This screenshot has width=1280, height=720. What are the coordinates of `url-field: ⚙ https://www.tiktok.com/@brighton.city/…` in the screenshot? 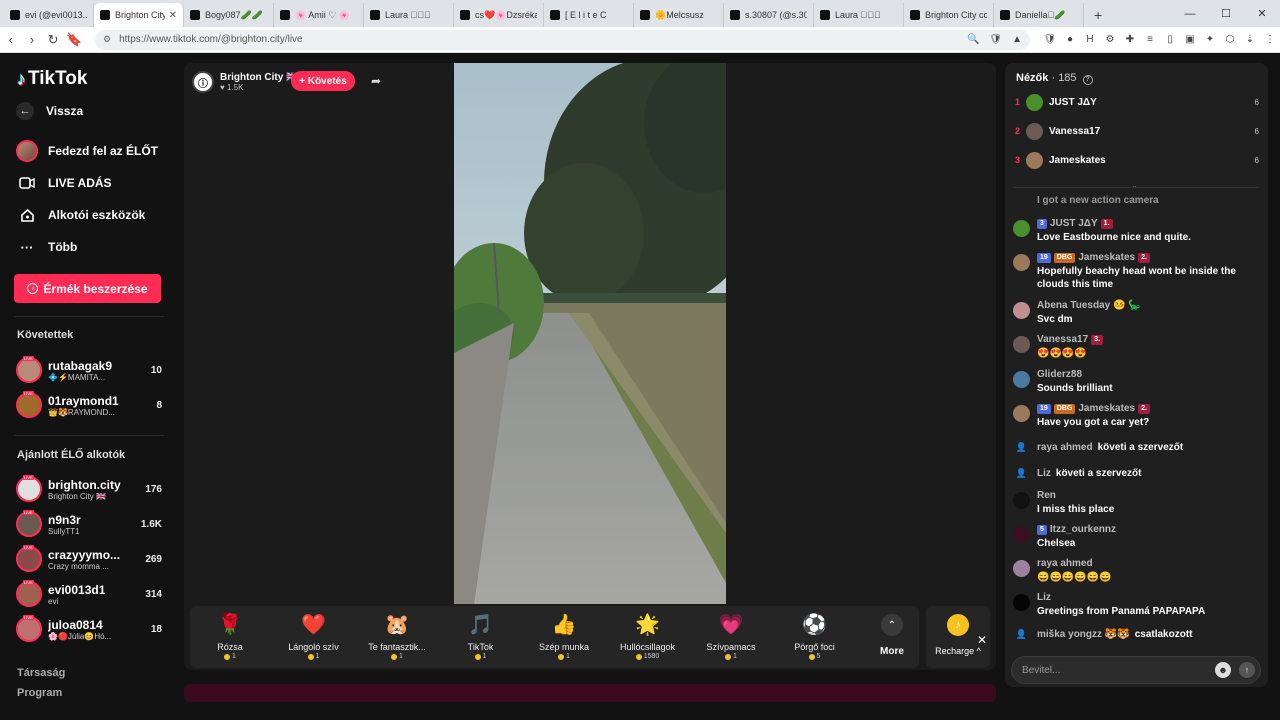 It's located at (562, 39).